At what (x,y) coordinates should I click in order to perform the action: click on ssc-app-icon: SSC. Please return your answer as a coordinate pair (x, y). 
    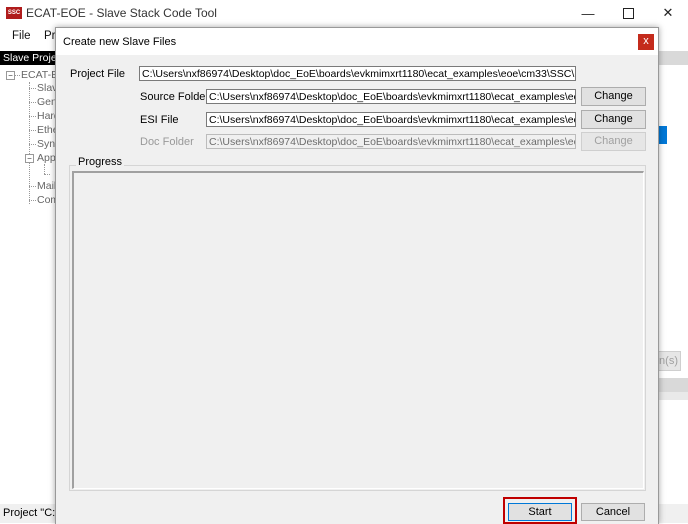
    Looking at the image, I should click on (14, 13).